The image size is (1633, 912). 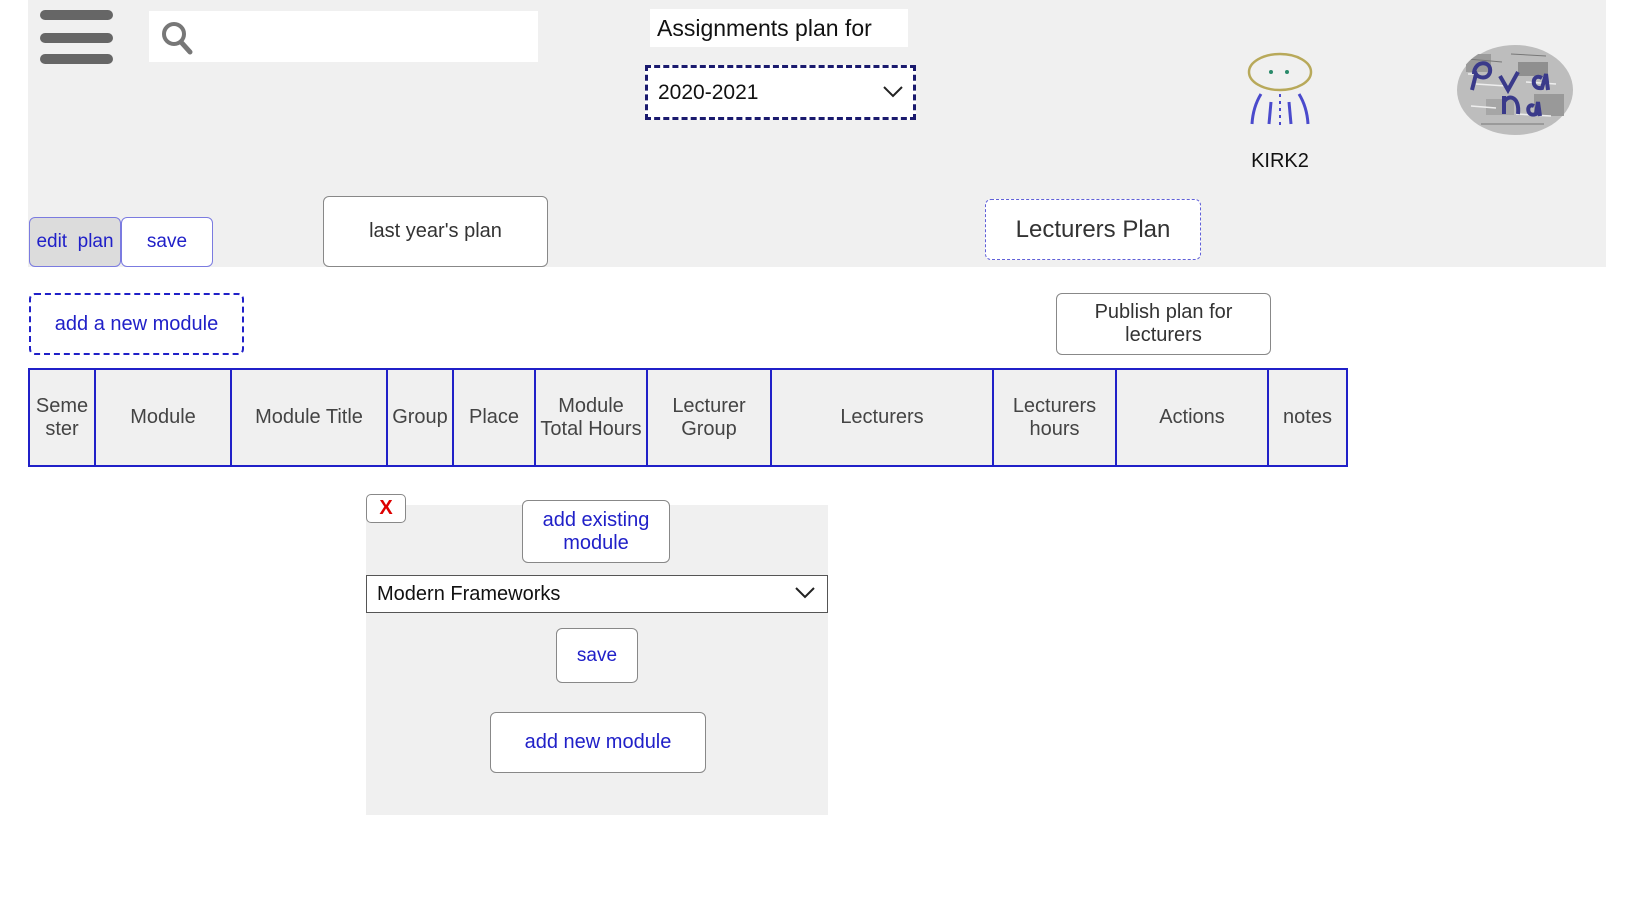 I want to click on search-box, so click(x=343, y=36).